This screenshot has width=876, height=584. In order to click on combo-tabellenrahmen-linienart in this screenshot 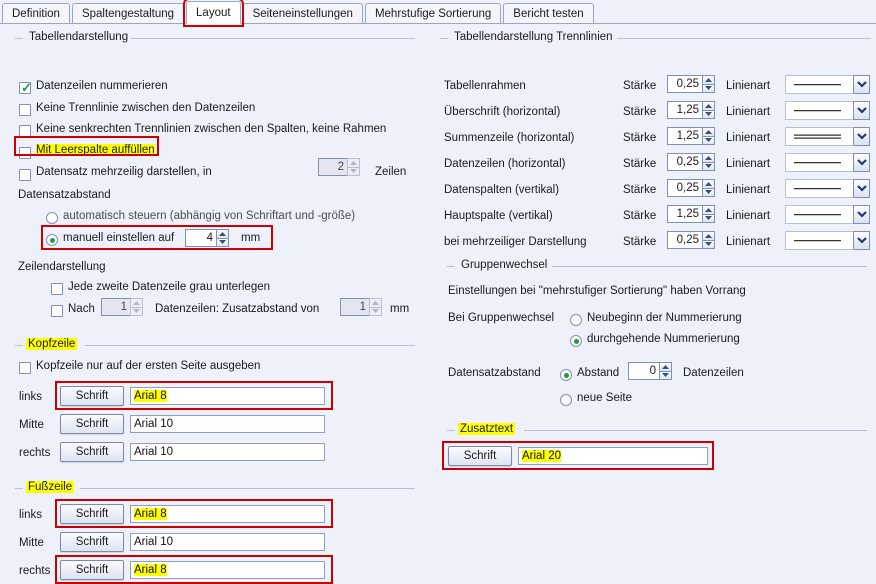, I will do `click(827, 84)`.